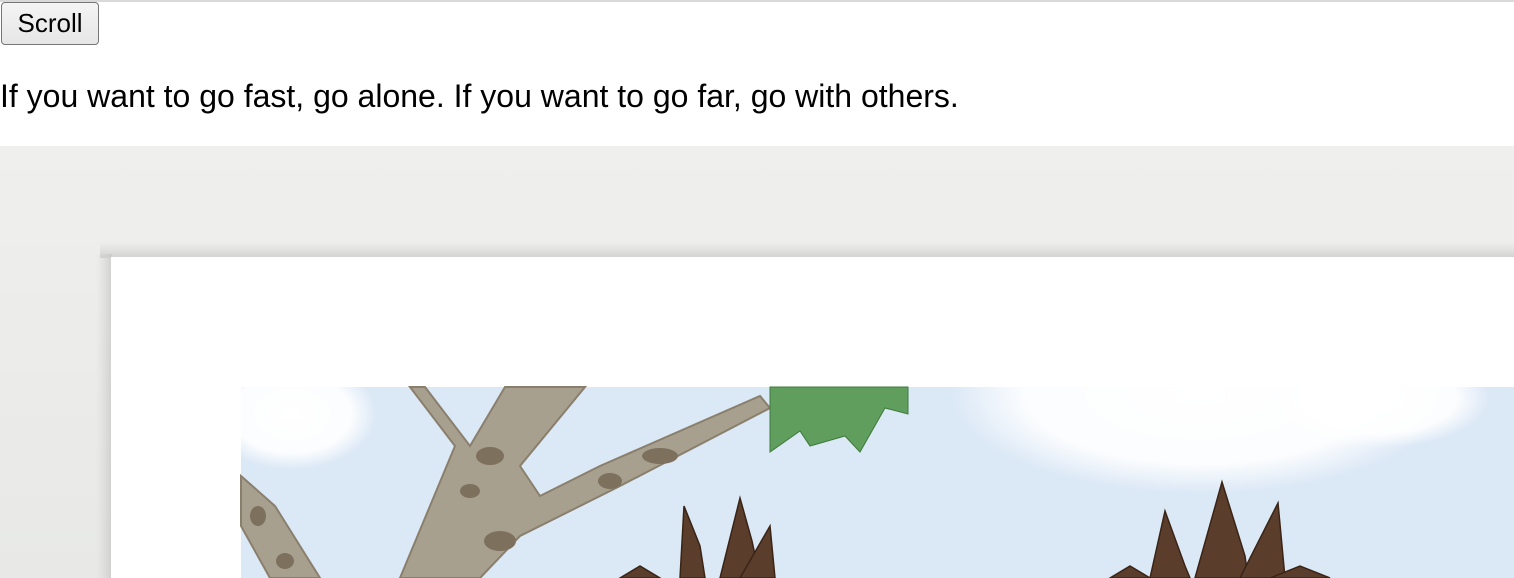 Image resolution: width=1514 pixels, height=578 pixels. I want to click on frame-shadow-top, so click(807, 250).